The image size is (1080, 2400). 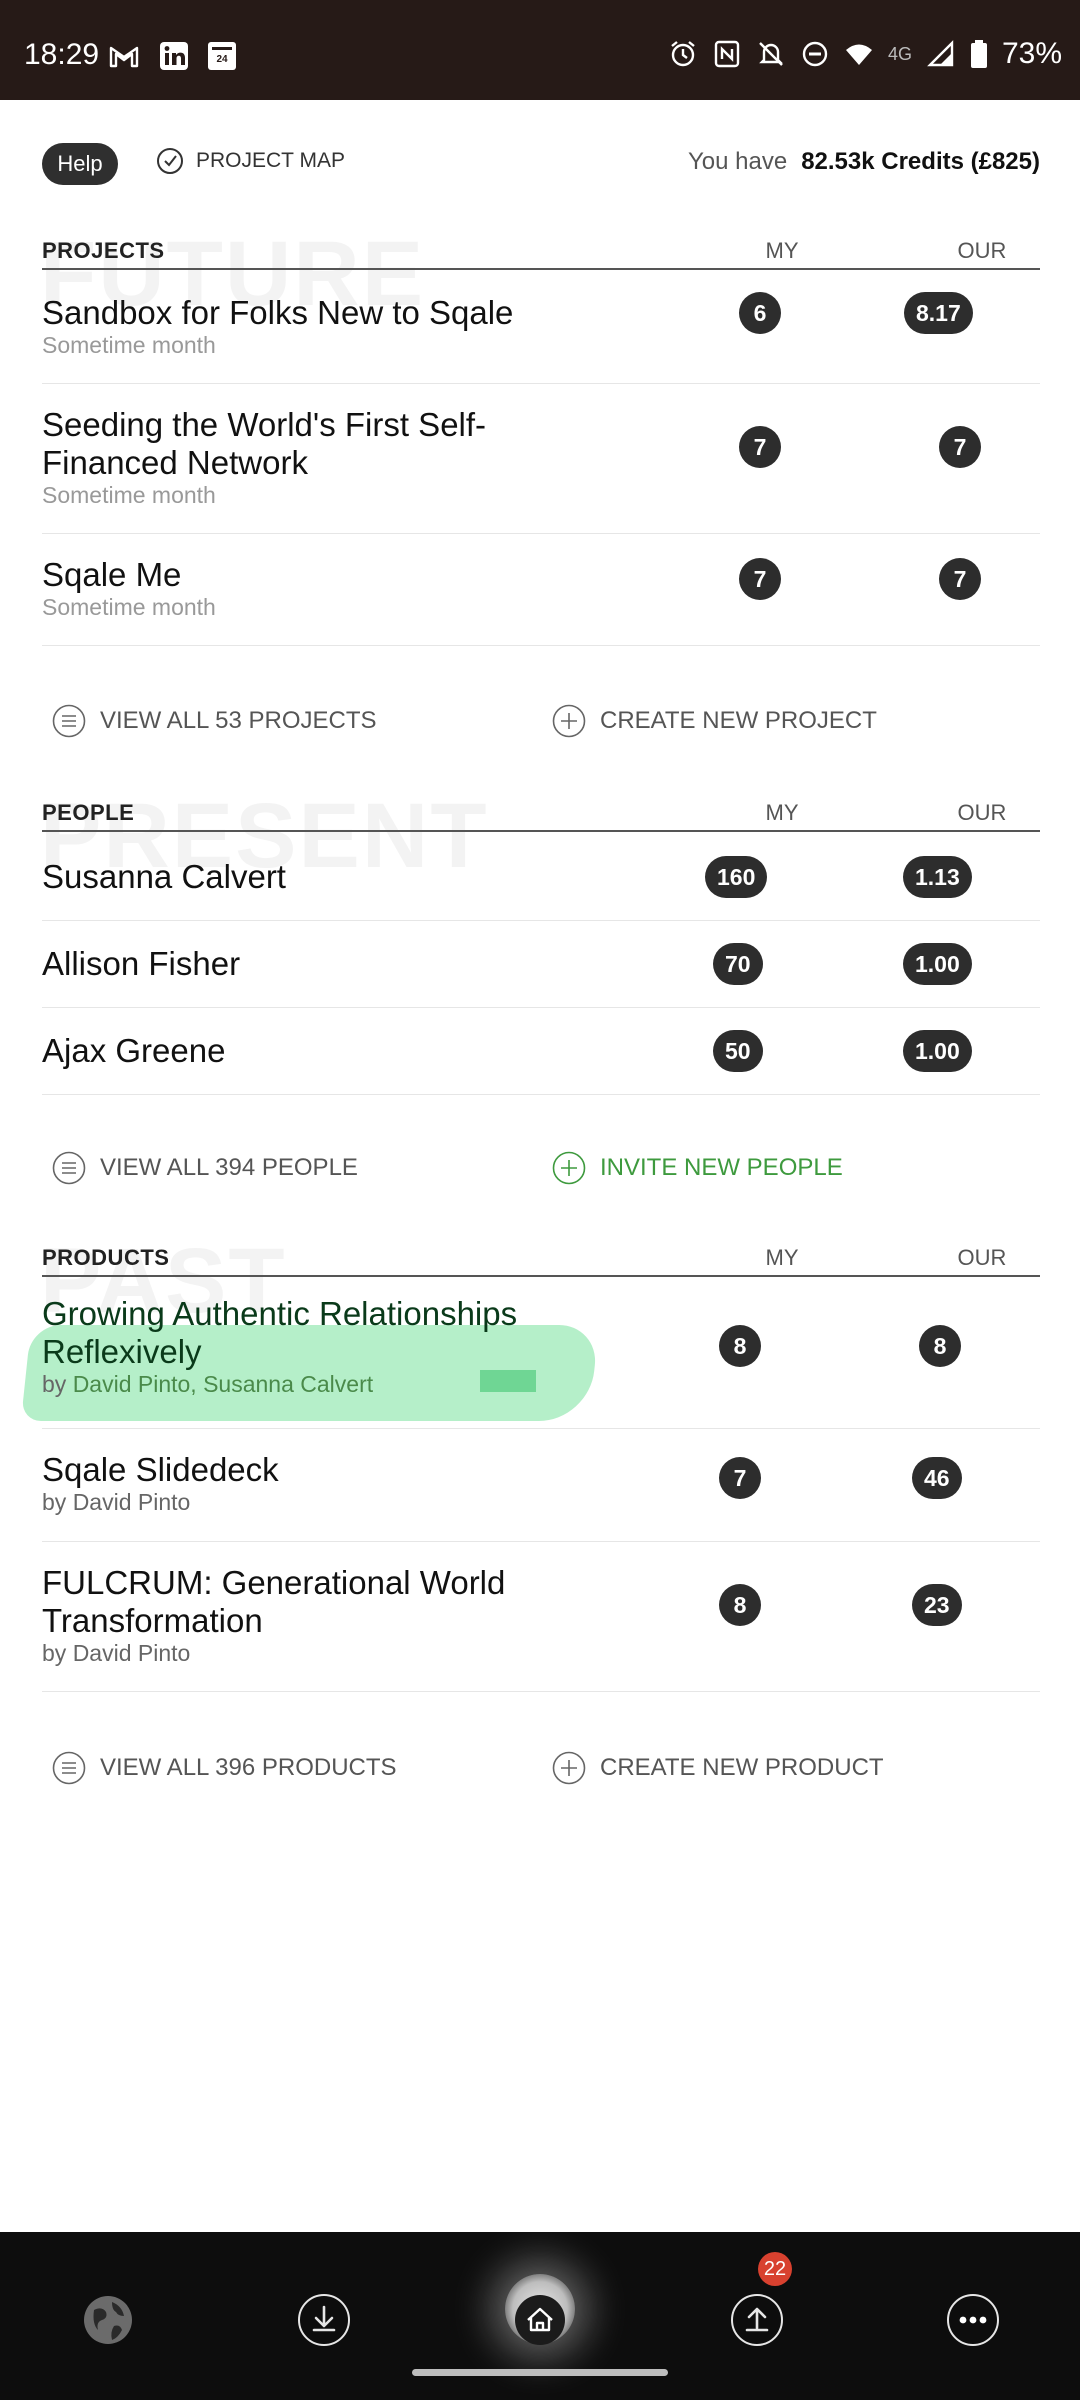 What do you see at coordinates (238, 720) in the screenshot?
I see `view-all-projects-label: VIEW ALL 53 PROJECTS` at bounding box center [238, 720].